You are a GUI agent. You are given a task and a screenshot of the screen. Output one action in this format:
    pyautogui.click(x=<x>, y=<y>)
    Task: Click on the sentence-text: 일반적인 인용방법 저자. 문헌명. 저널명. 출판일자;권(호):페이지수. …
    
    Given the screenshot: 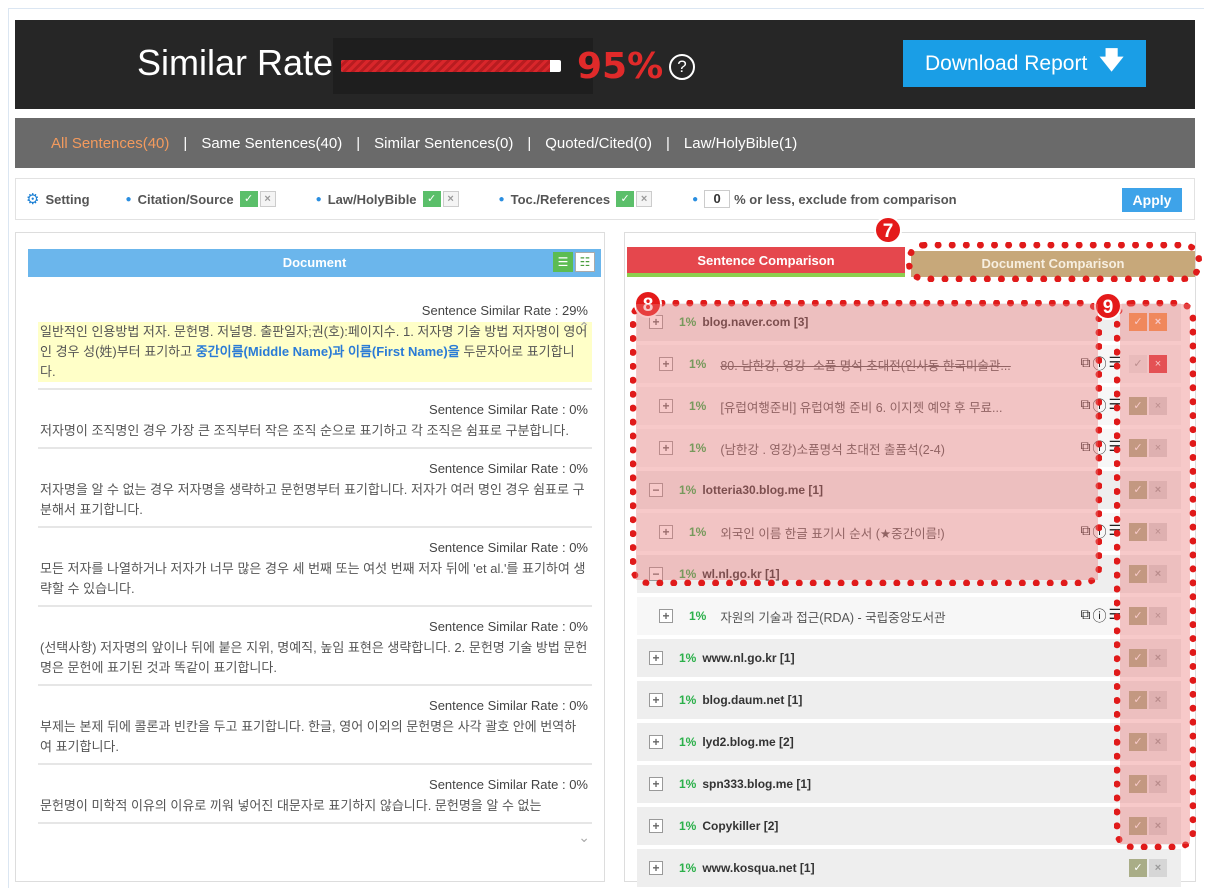 What is the action you would take?
    pyautogui.click(x=315, y=352)
    